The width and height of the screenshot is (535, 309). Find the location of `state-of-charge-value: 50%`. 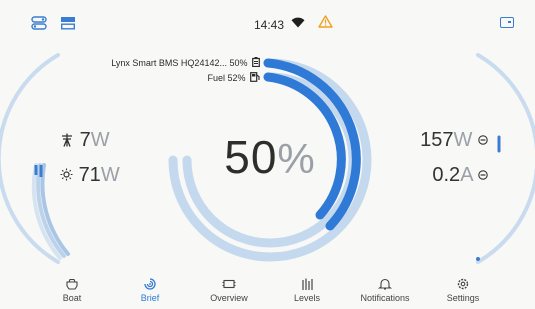

state-of-charge-value: 50% is located at coordinates (270, 157).